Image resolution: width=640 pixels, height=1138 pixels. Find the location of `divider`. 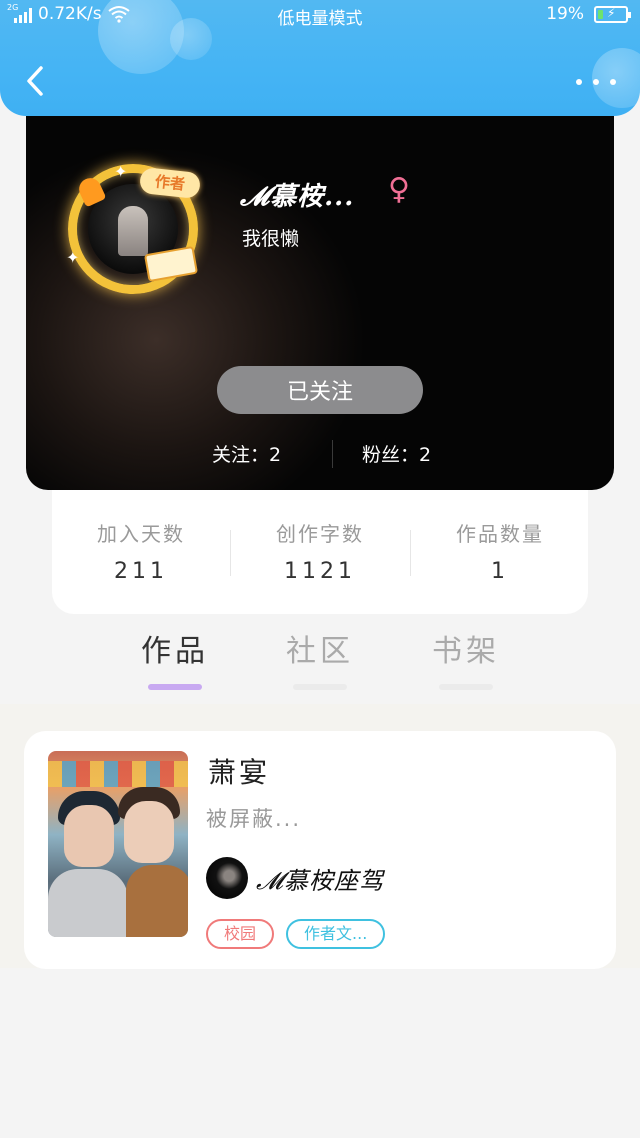

divider is located at coordinates (332, 454).